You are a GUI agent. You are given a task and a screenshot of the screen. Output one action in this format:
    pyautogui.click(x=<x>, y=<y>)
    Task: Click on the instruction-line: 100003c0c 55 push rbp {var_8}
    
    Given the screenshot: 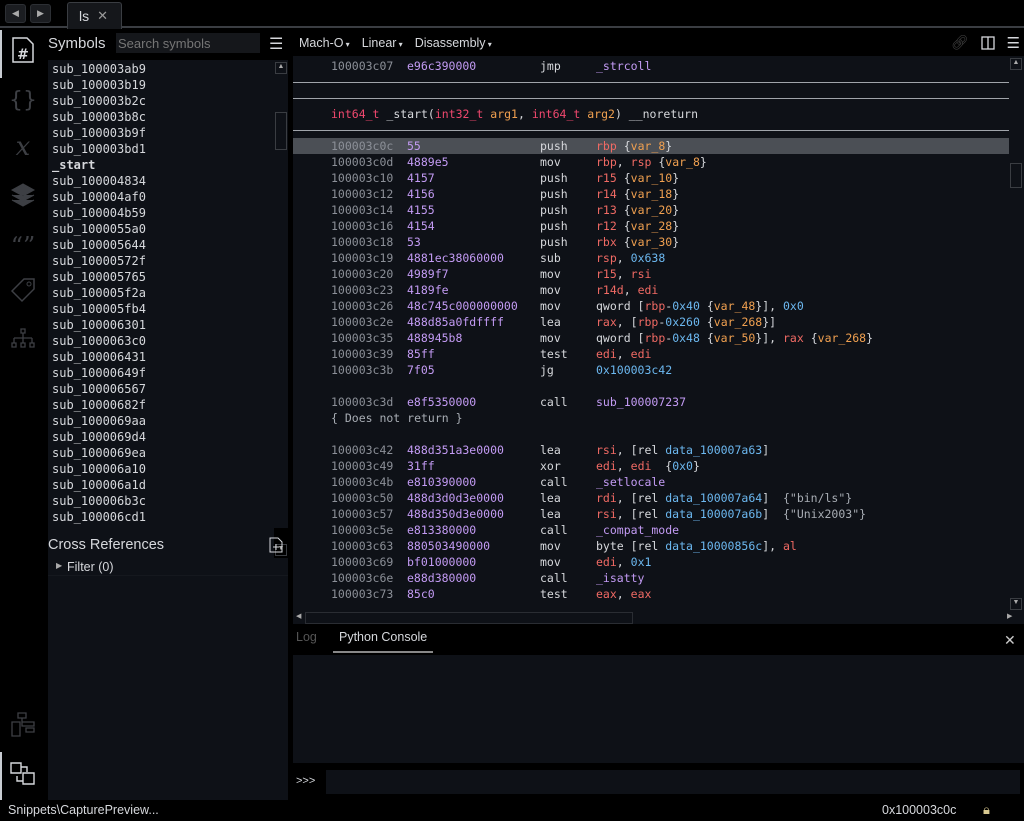 What is the action you would take?
    pyautogui.click(x=651, y=146)
    